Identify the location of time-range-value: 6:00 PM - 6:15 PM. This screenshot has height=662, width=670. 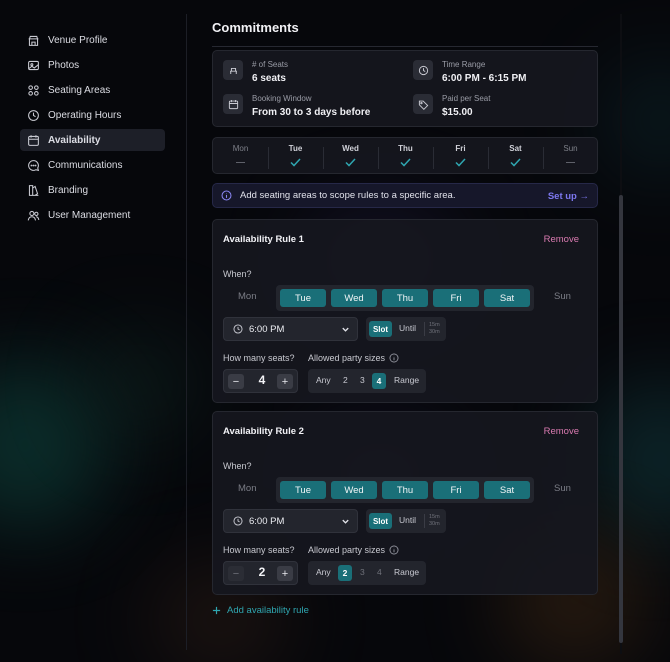
(484, 78).